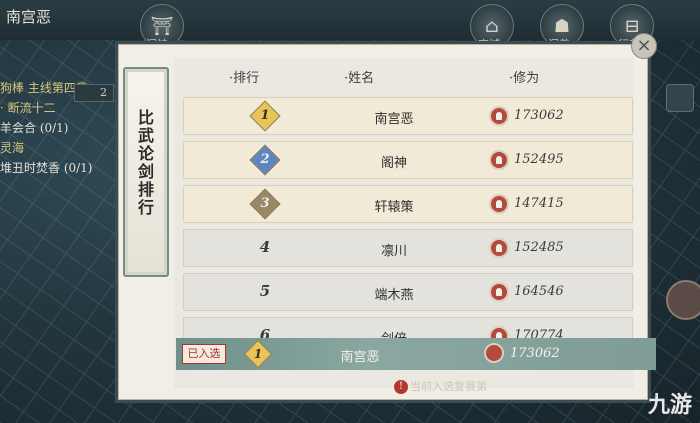  What do you see at coordinates (683, 300) in the screenshot?
I see `chat-icon` at bounding box center [683, 300].